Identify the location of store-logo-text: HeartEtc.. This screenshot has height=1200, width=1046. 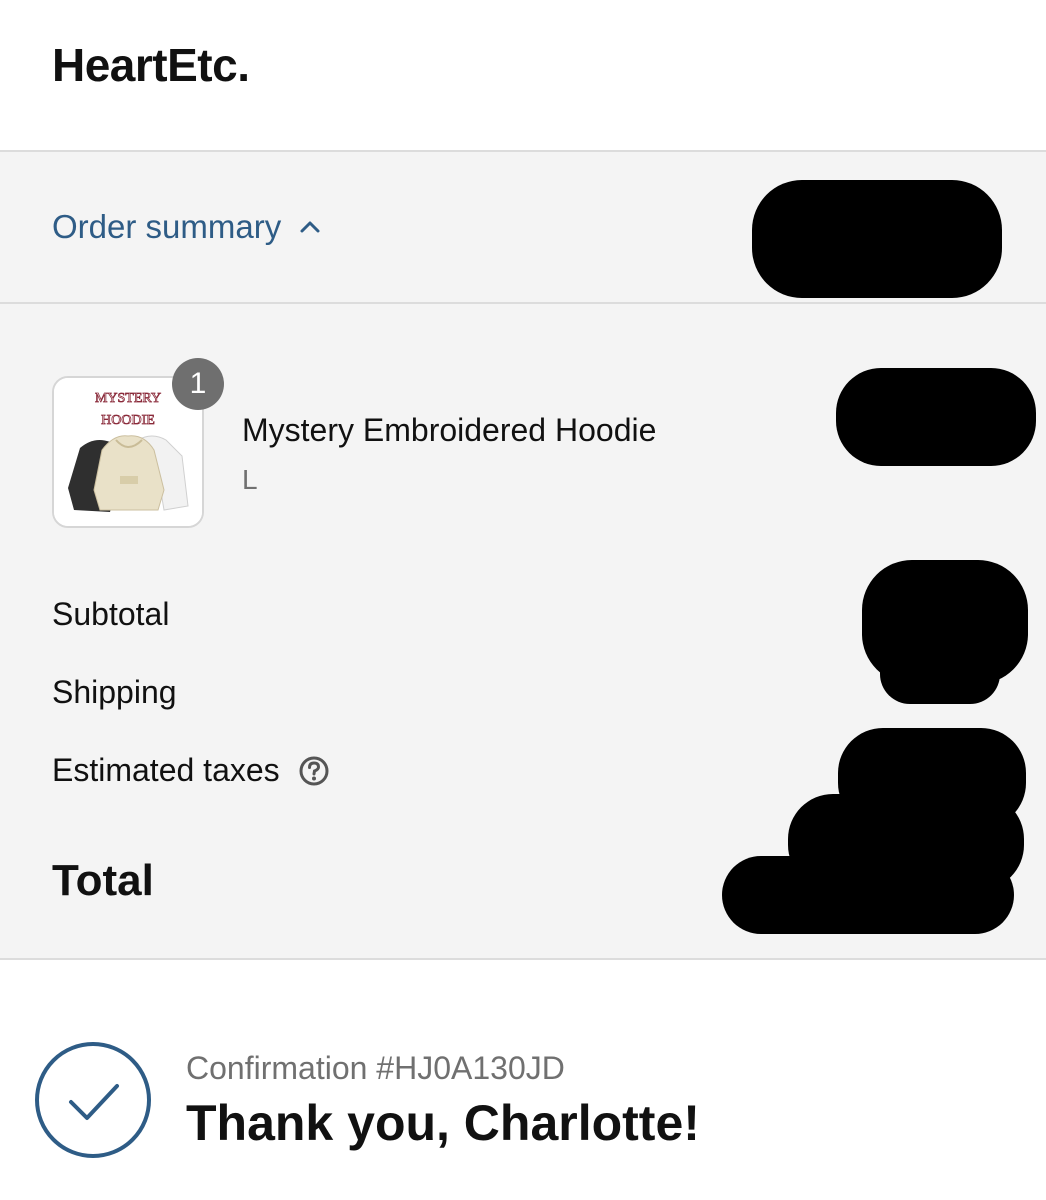
(151, 65).